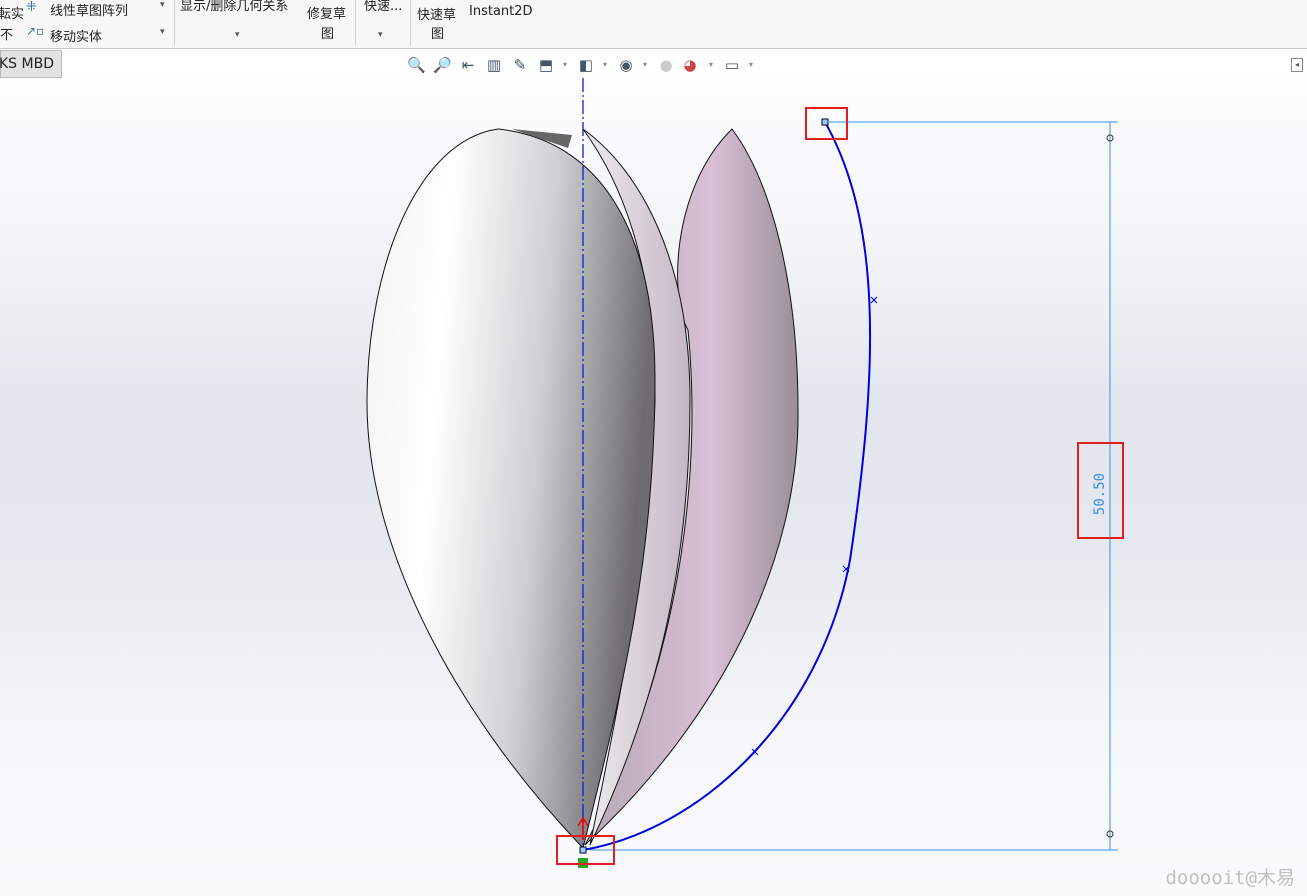 Image resolution: width=1307 pixels, height=896 pixels. What do you see at coordinates (35, 31) in the screenshot?
I see `move-entities-icon: ↗▫` at bounding box center [35, 31].